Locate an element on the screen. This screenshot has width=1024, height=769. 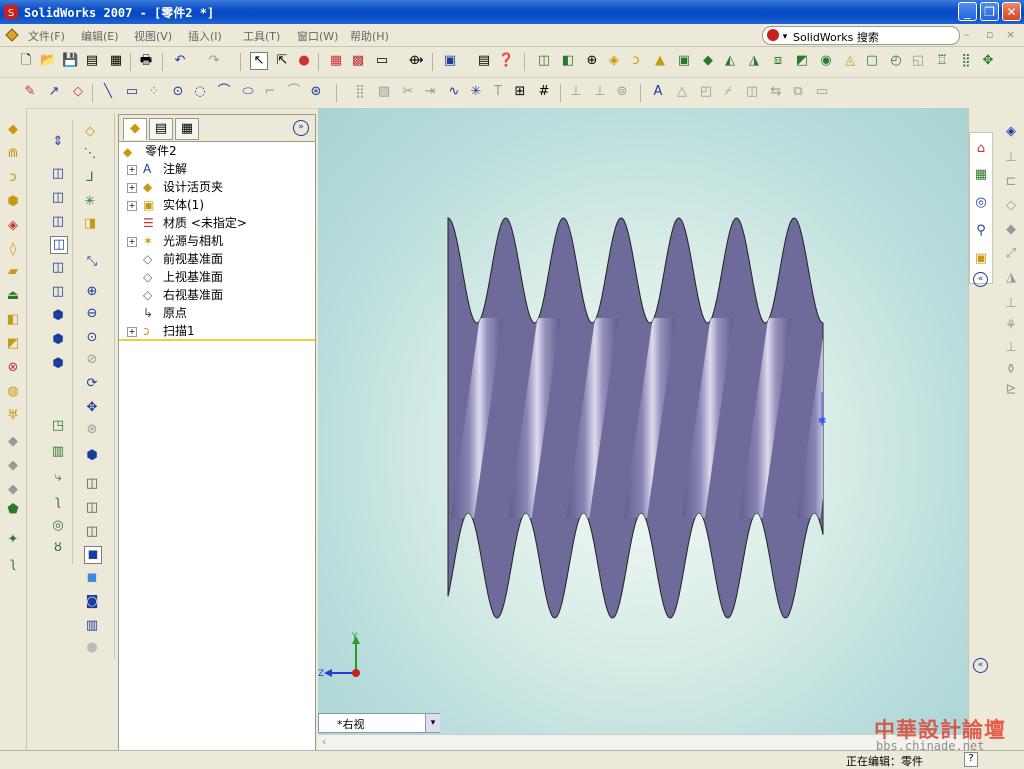
rib-icon: ◩ is located at coordinates (13, 344).